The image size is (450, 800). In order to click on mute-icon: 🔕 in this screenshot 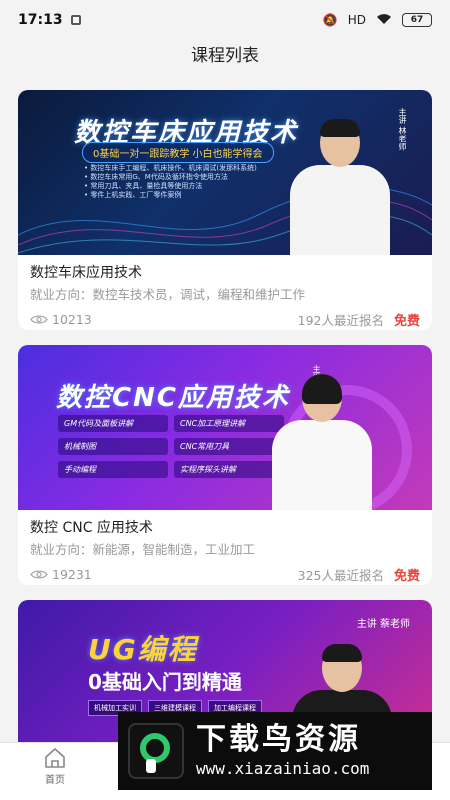, I will do `click(330, 20)`.